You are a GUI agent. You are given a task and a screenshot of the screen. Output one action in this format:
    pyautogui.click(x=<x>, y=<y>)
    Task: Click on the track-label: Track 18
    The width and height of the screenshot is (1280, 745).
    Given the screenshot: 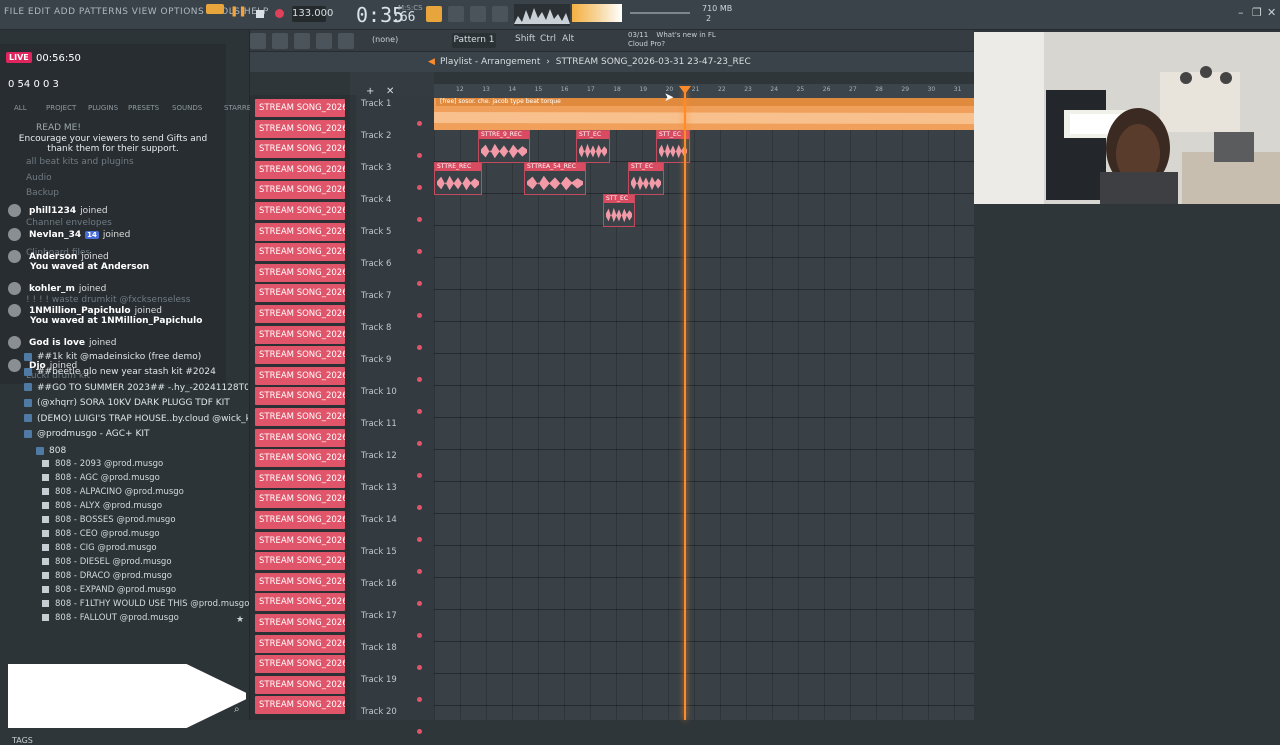 What is the action you would take?
    pyautogui.click(x=379, y=648)
    